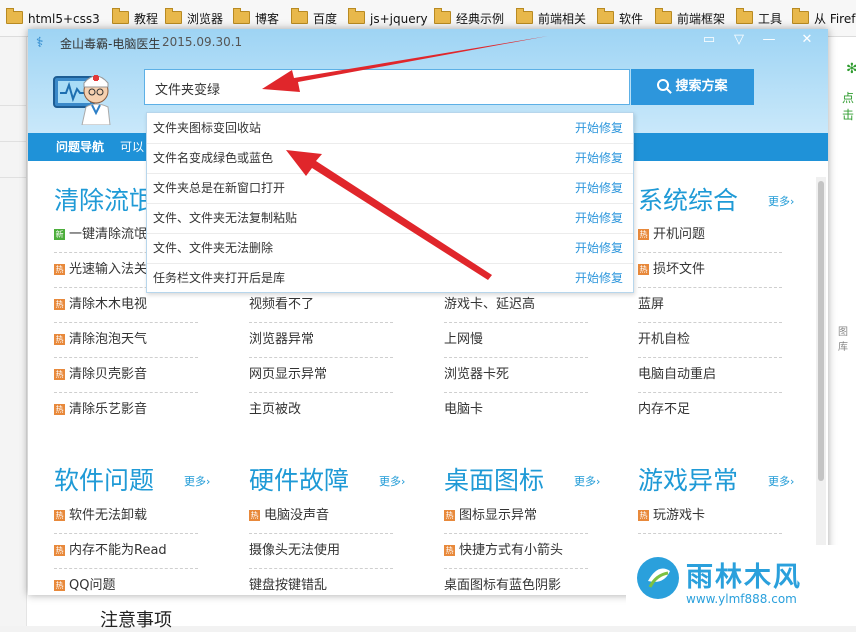 This screenshot has width=856, height=632. I want to click on bookmark-item: html5+css3, so click(53, 18).